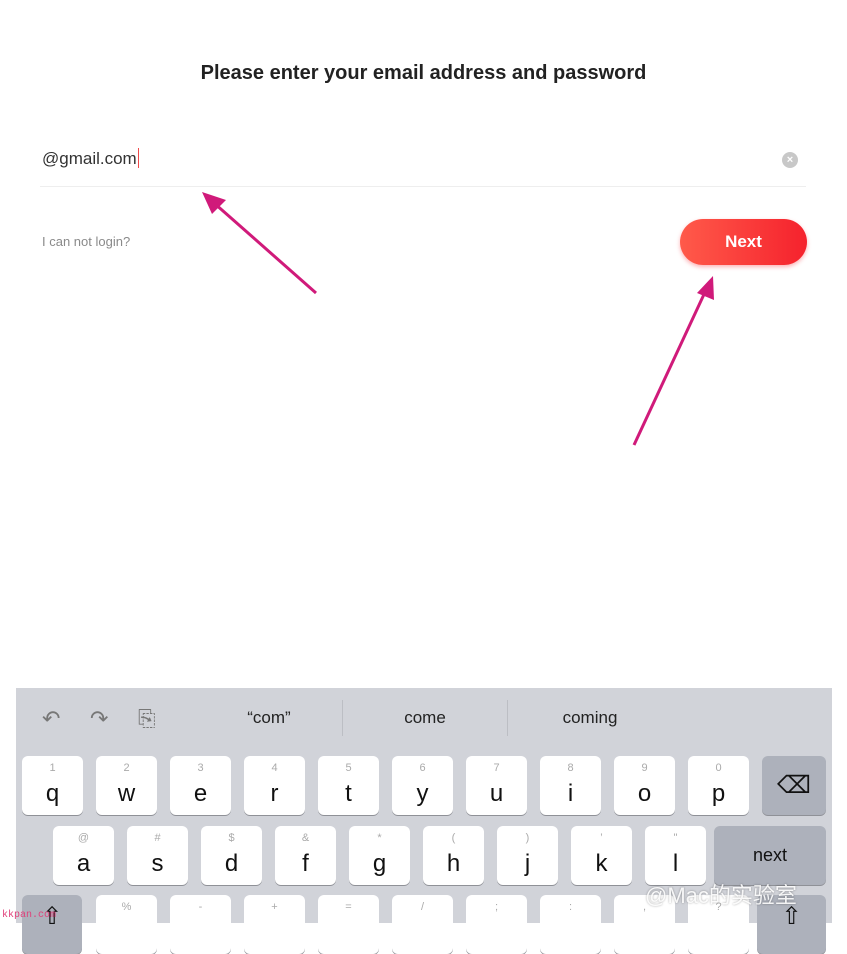 This screenshot has height=954, width=847. What do you see at coordinates (305, 863) in the screenshot?
I see `key-char: f` at bounding box center [305, 863].